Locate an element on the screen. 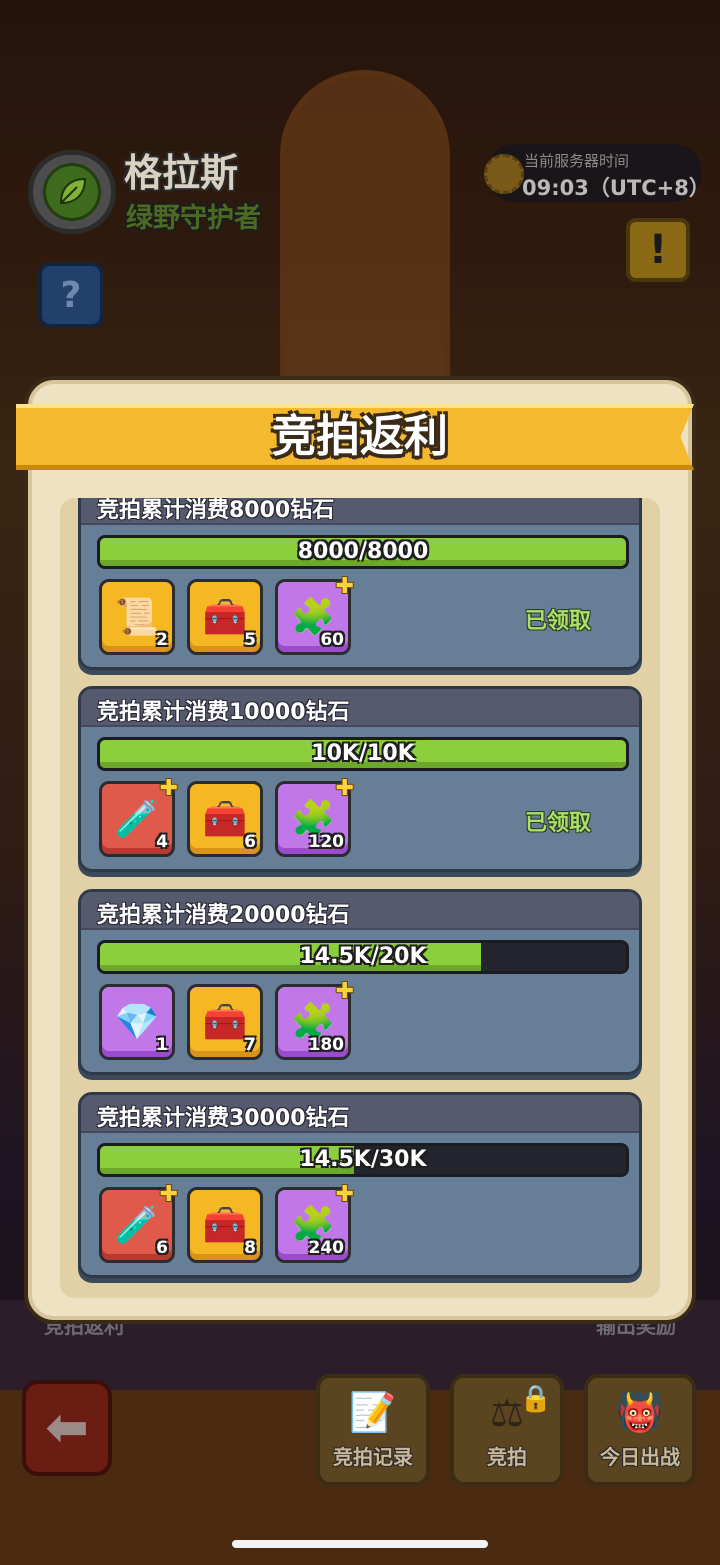 Image resolution: width=720 pixels, height=1565 pixels. tier-progress-bar: 14.5K/30K is located at coordinates (363, 1160).